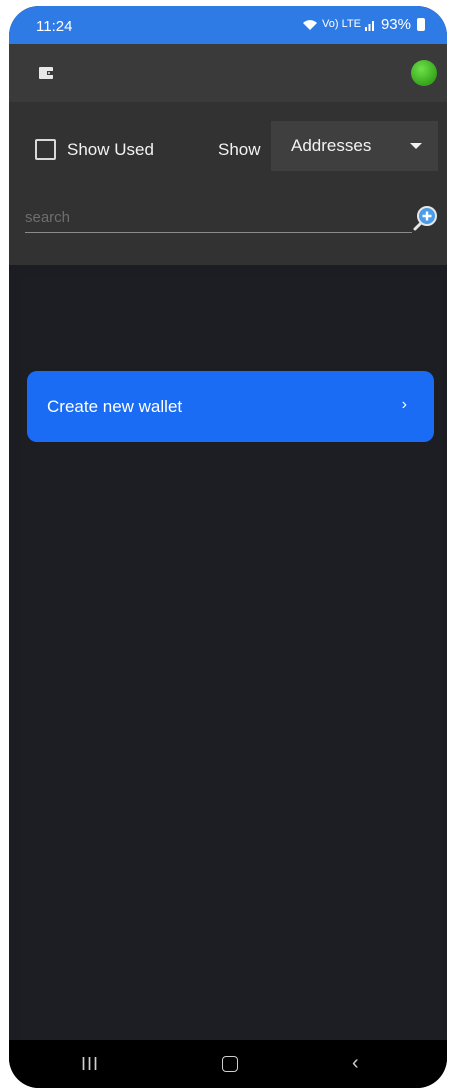 The image size is (449, 1091). Describe the element at coordinates (369, 25) in the screenshot. I see `signal-icon` at that location.